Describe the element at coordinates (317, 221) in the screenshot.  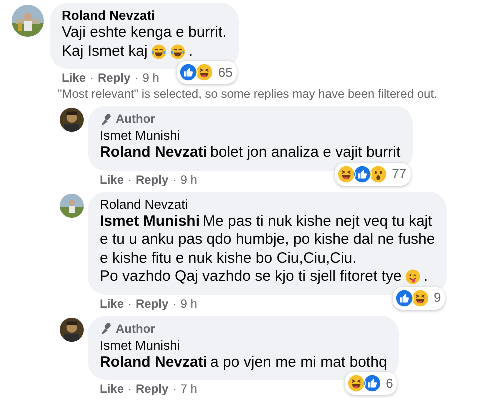
I see `comment-text: Me pas ti nuk kishe nejt veq tu kajt` at that location.